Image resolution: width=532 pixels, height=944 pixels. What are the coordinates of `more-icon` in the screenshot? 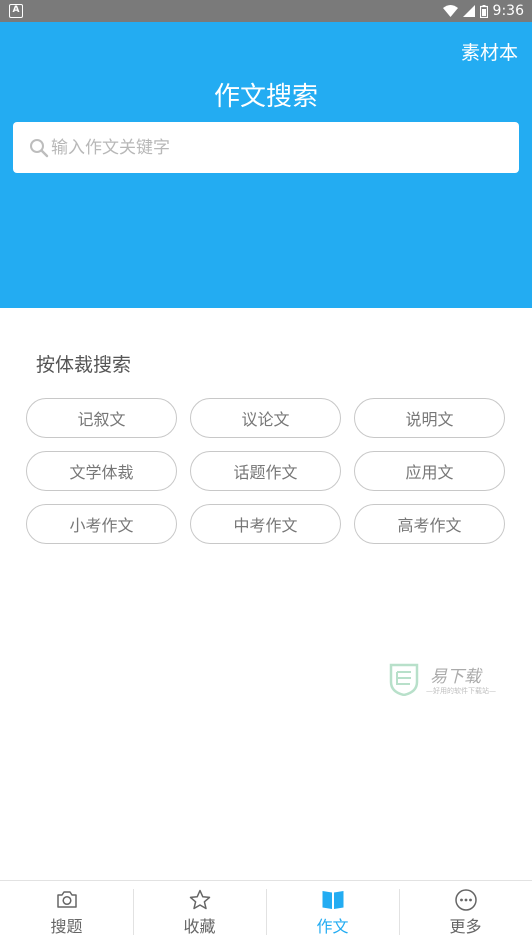 It's located at (465, 900).